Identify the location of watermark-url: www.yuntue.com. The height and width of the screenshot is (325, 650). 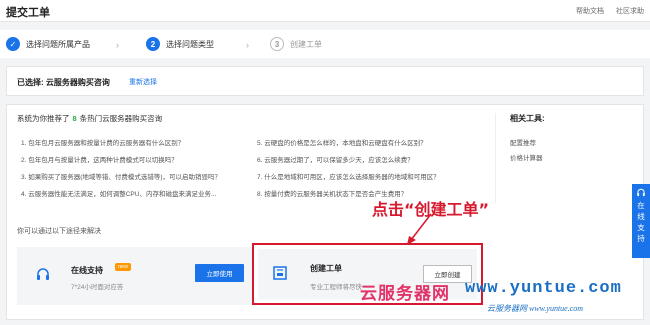
(543, 288).